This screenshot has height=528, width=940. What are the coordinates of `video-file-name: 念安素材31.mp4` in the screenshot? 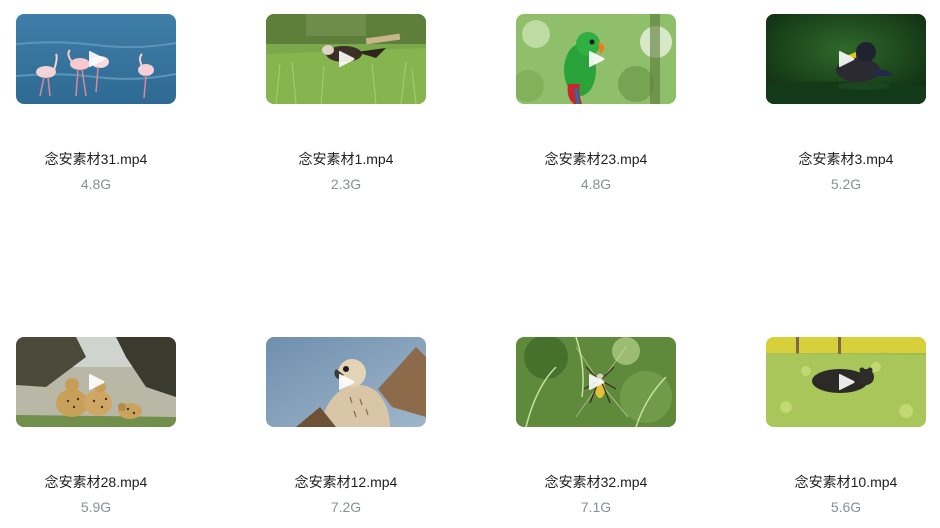 It's located at (96, 159).